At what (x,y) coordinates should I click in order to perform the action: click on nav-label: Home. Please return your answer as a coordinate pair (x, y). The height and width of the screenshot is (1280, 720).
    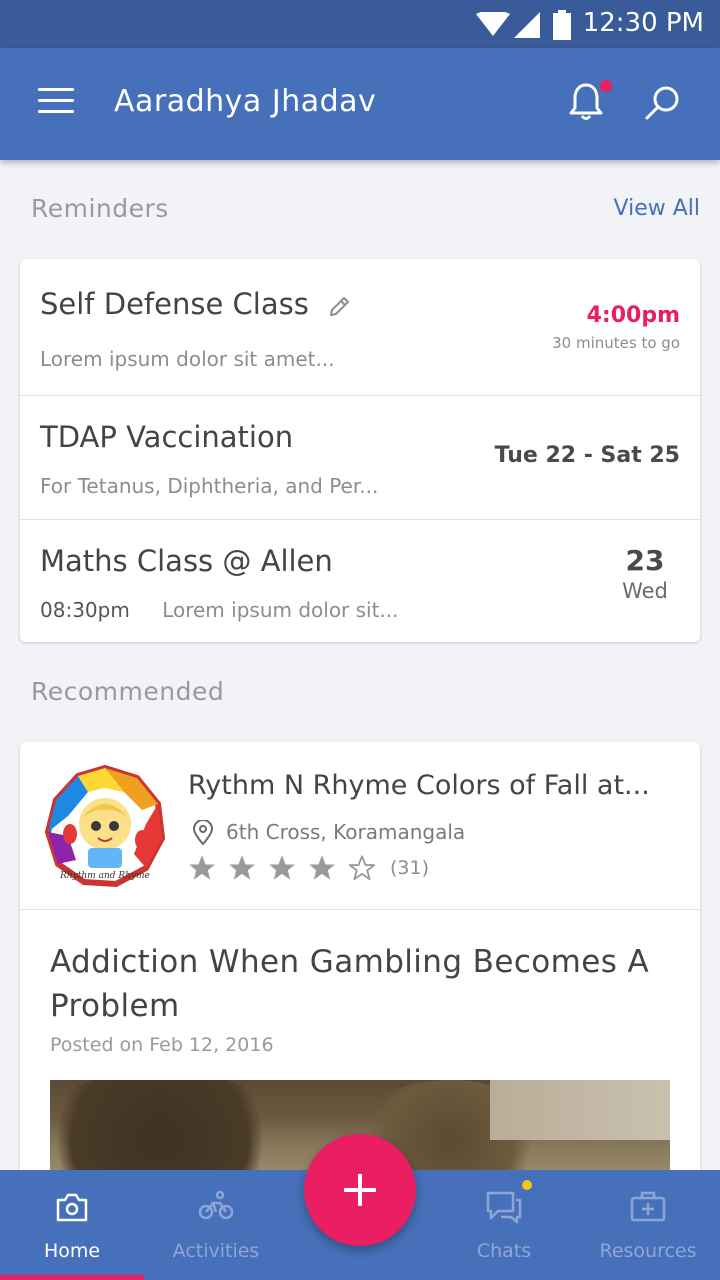
    Looking at the image, I should click on (72, 1251).